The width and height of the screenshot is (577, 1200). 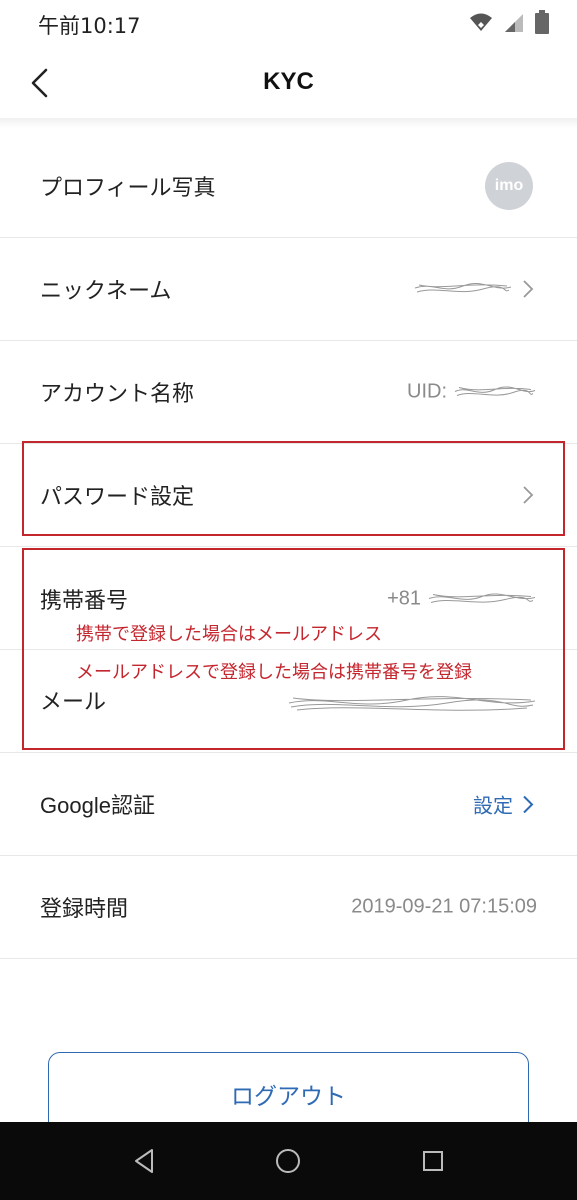 I want to click on avatar-text: imo, so click(x=509, y=185).